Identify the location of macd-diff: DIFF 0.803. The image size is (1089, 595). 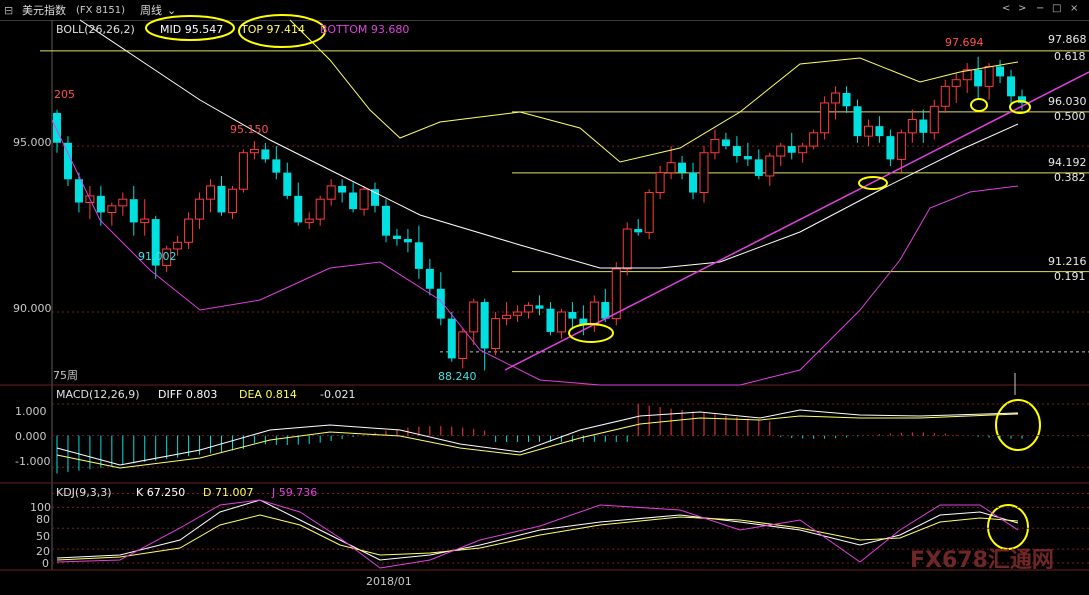
(188, 394).